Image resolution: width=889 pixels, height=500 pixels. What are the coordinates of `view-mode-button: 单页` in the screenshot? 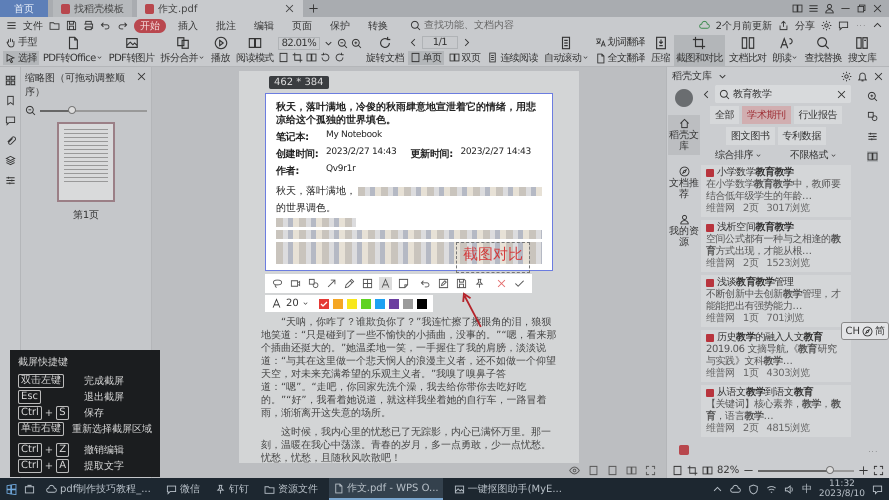 It's located at (426, 57).